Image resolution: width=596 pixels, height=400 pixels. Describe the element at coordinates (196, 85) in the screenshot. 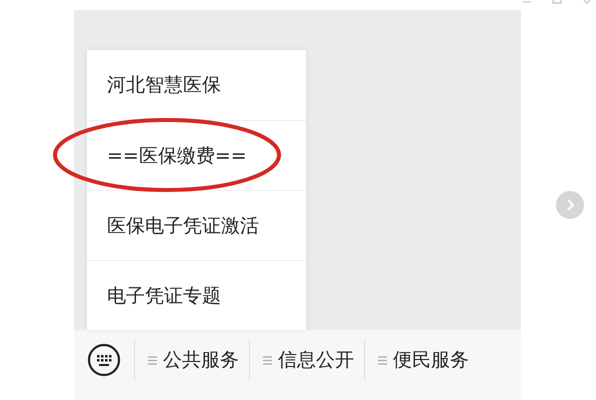

I see `menu-item: 河北智慧医保` at that location.